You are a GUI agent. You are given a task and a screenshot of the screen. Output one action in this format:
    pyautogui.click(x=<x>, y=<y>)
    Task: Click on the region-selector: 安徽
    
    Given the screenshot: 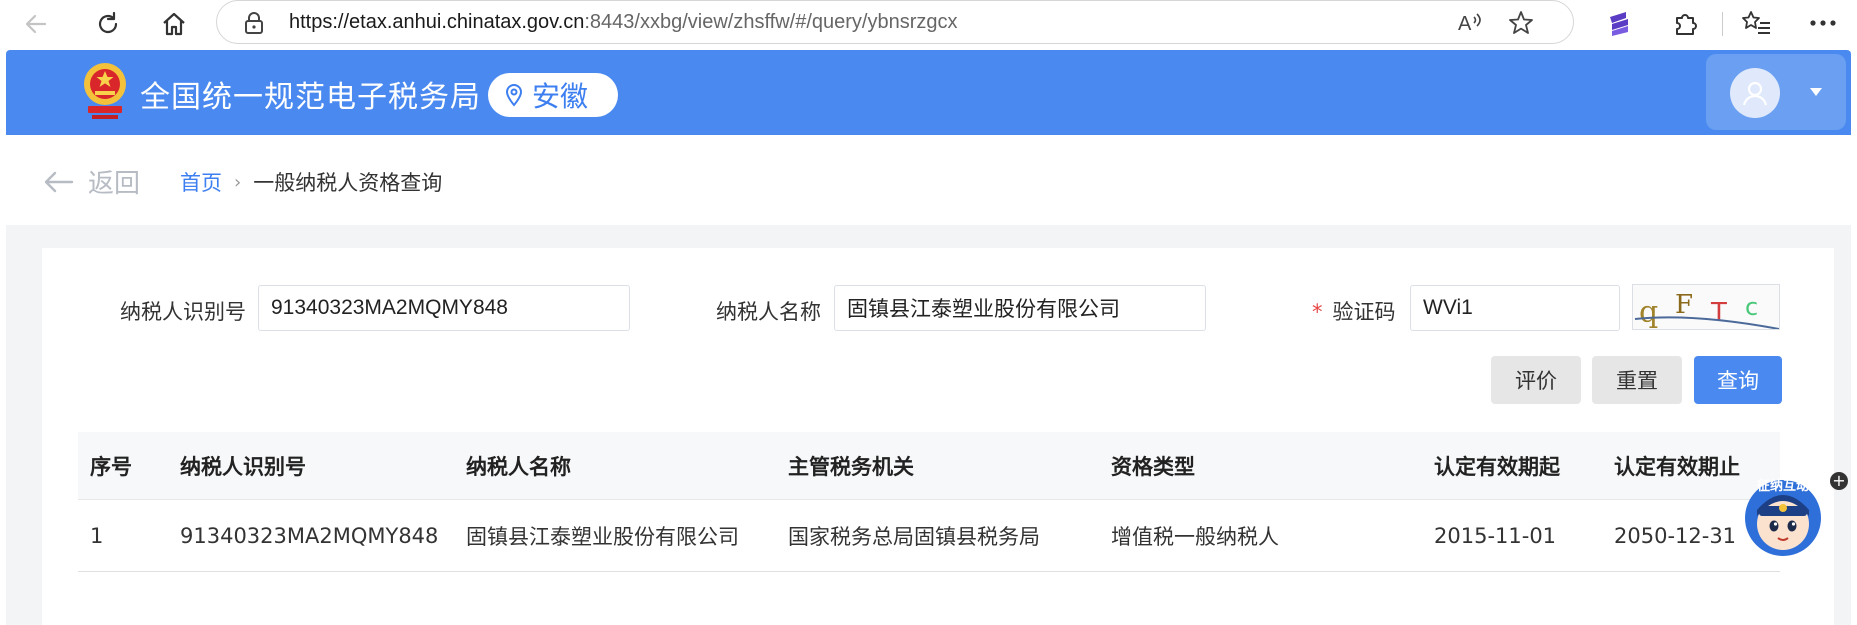 What is the action you would take?
    pyautogui.click(x=553, y=95)
    